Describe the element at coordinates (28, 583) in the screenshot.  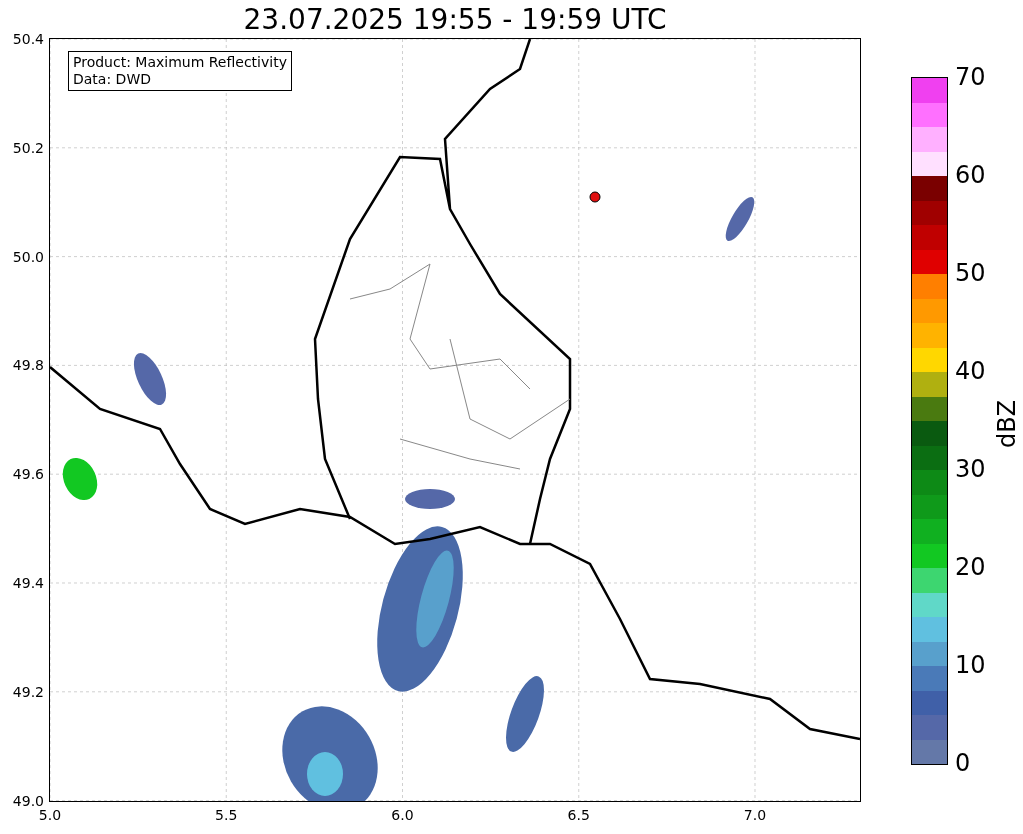
I see `y-tick-label: 49.4` at that location.